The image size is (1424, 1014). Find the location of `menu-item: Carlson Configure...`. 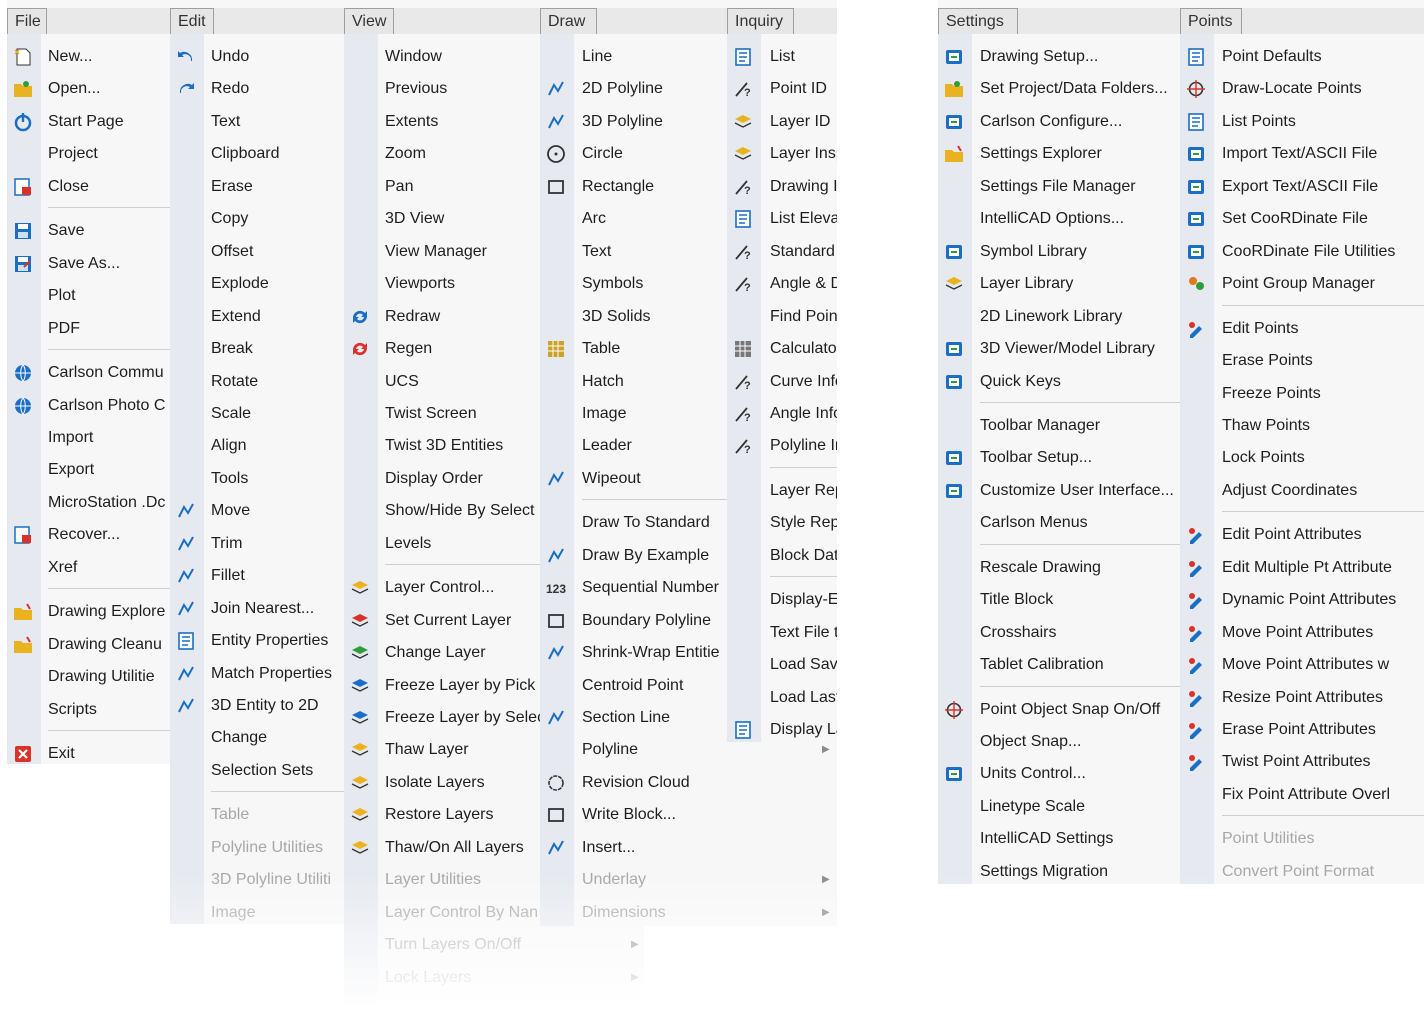

menu-item: Carlson Configure... is located at coordinates (1059, 122).